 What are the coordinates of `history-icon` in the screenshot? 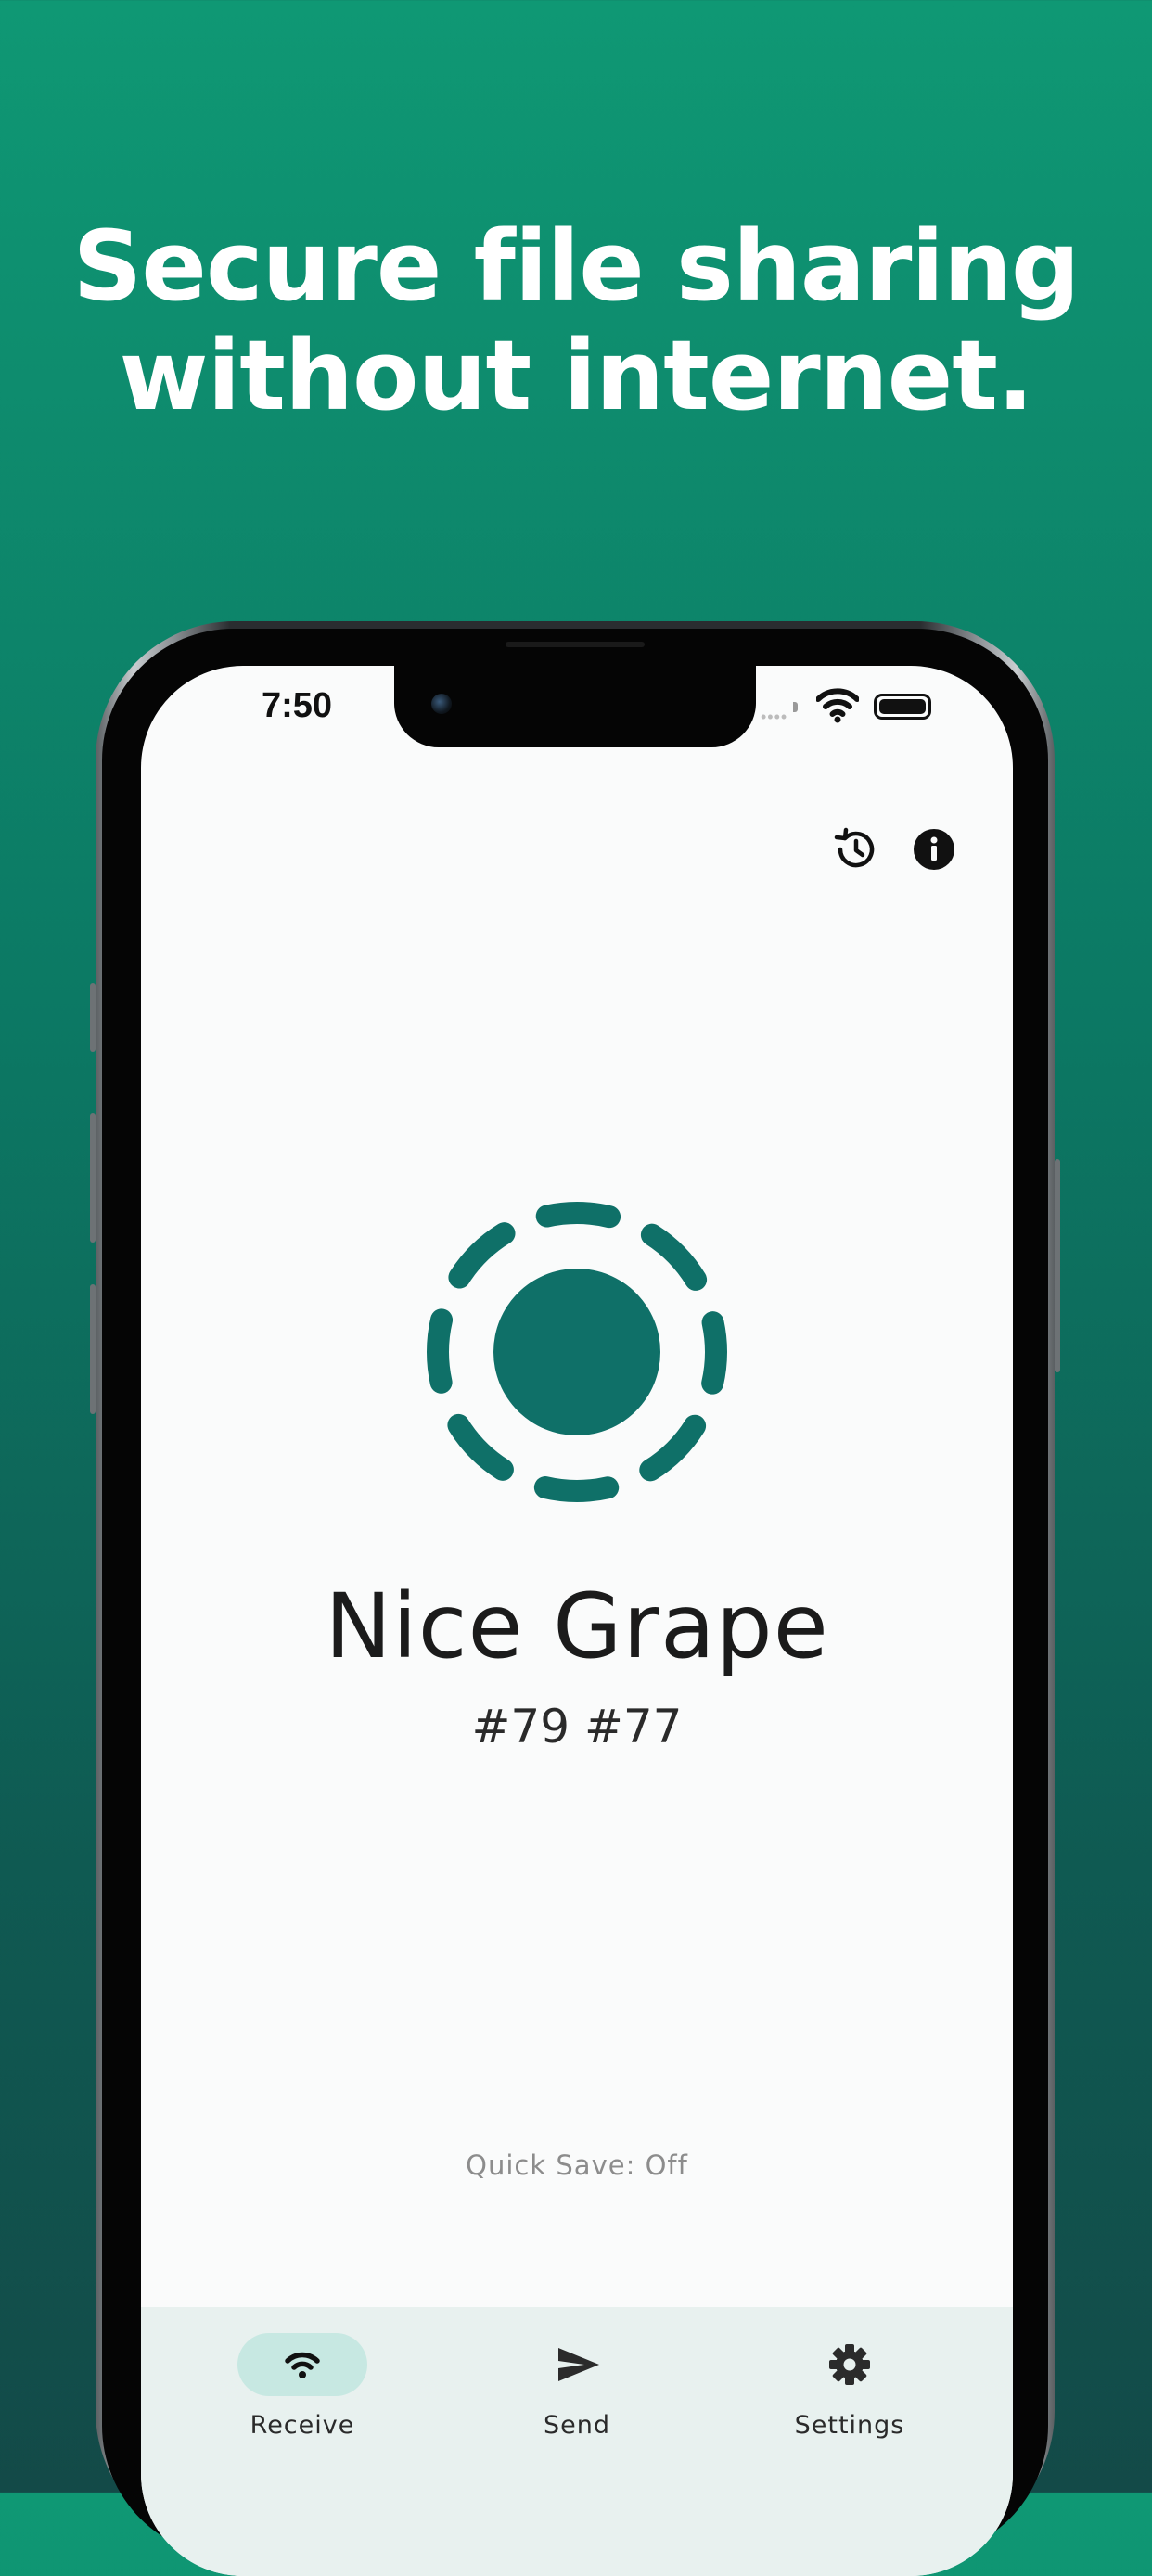 It's located at (855, 850).